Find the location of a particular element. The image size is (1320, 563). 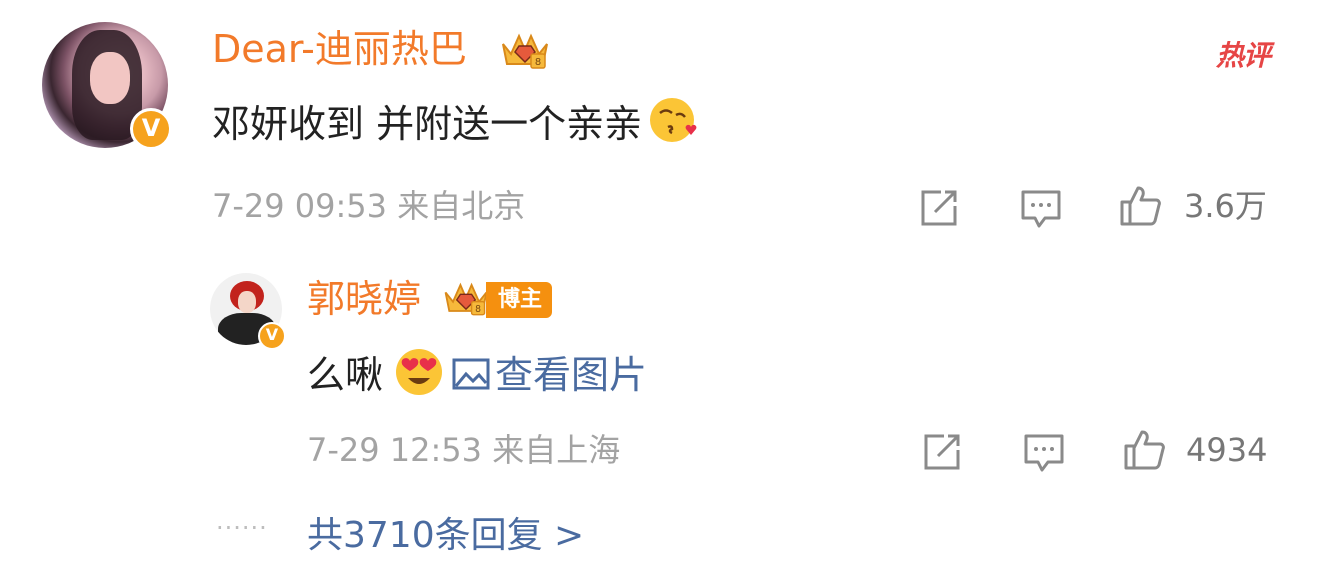

reply-share-icon is located at coordinates (942, 452).